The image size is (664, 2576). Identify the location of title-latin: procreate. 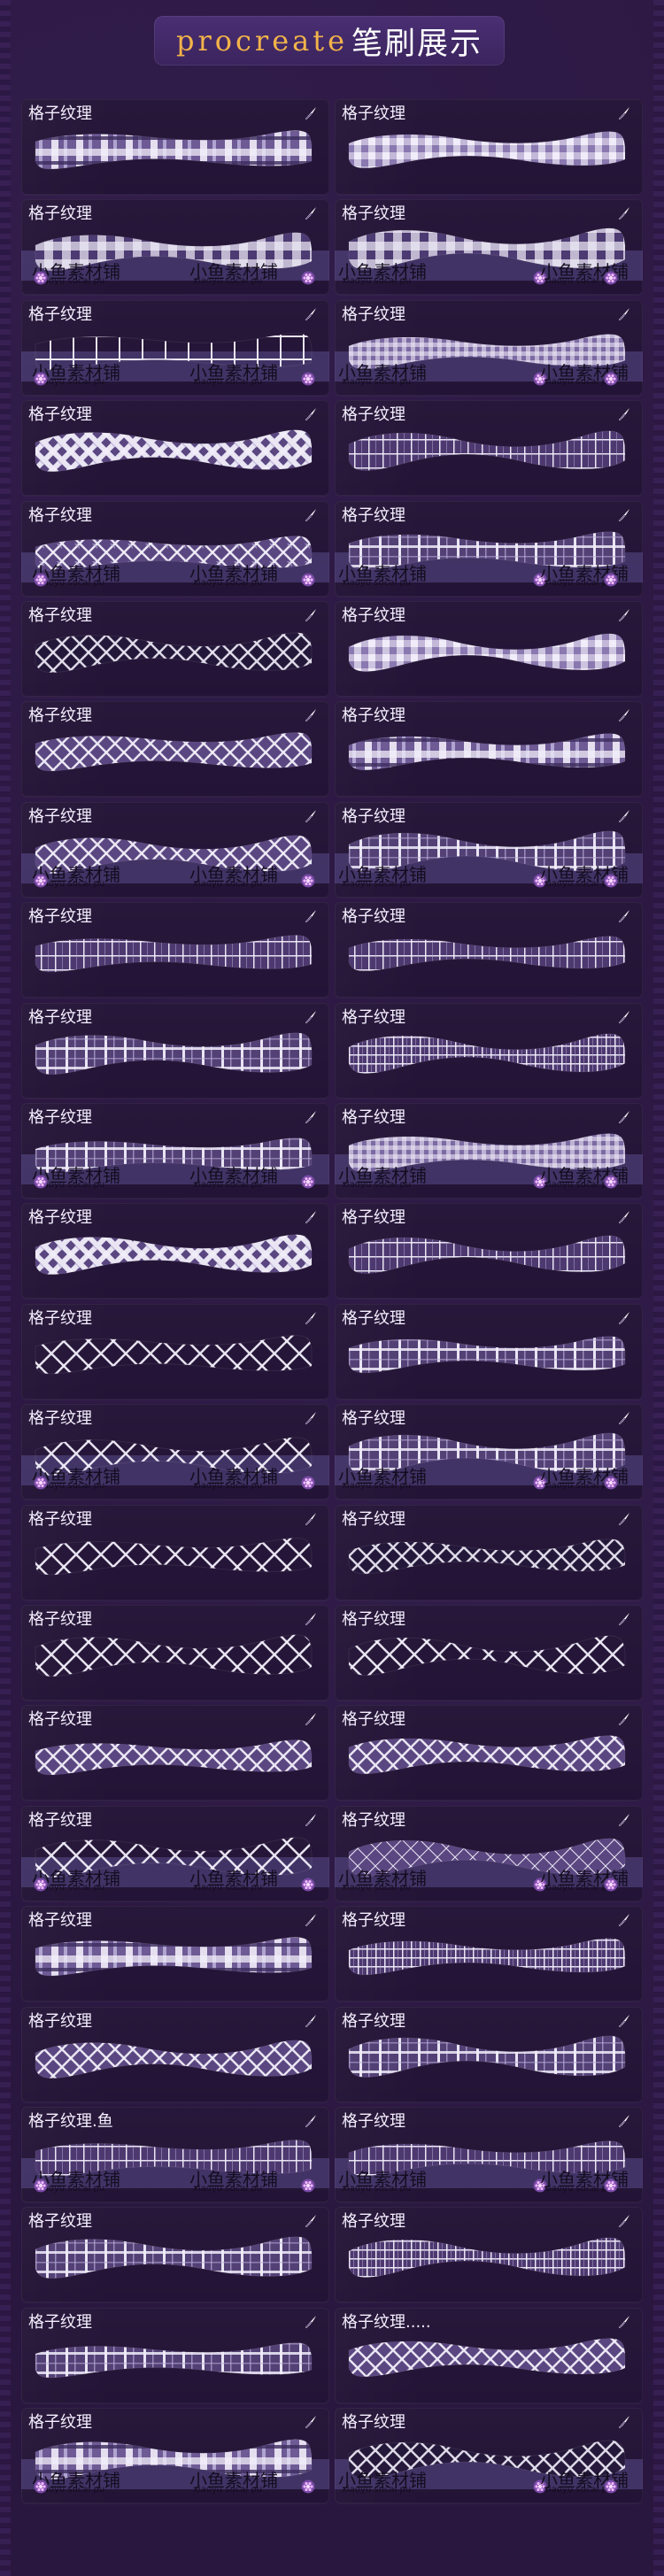
(262, 41).